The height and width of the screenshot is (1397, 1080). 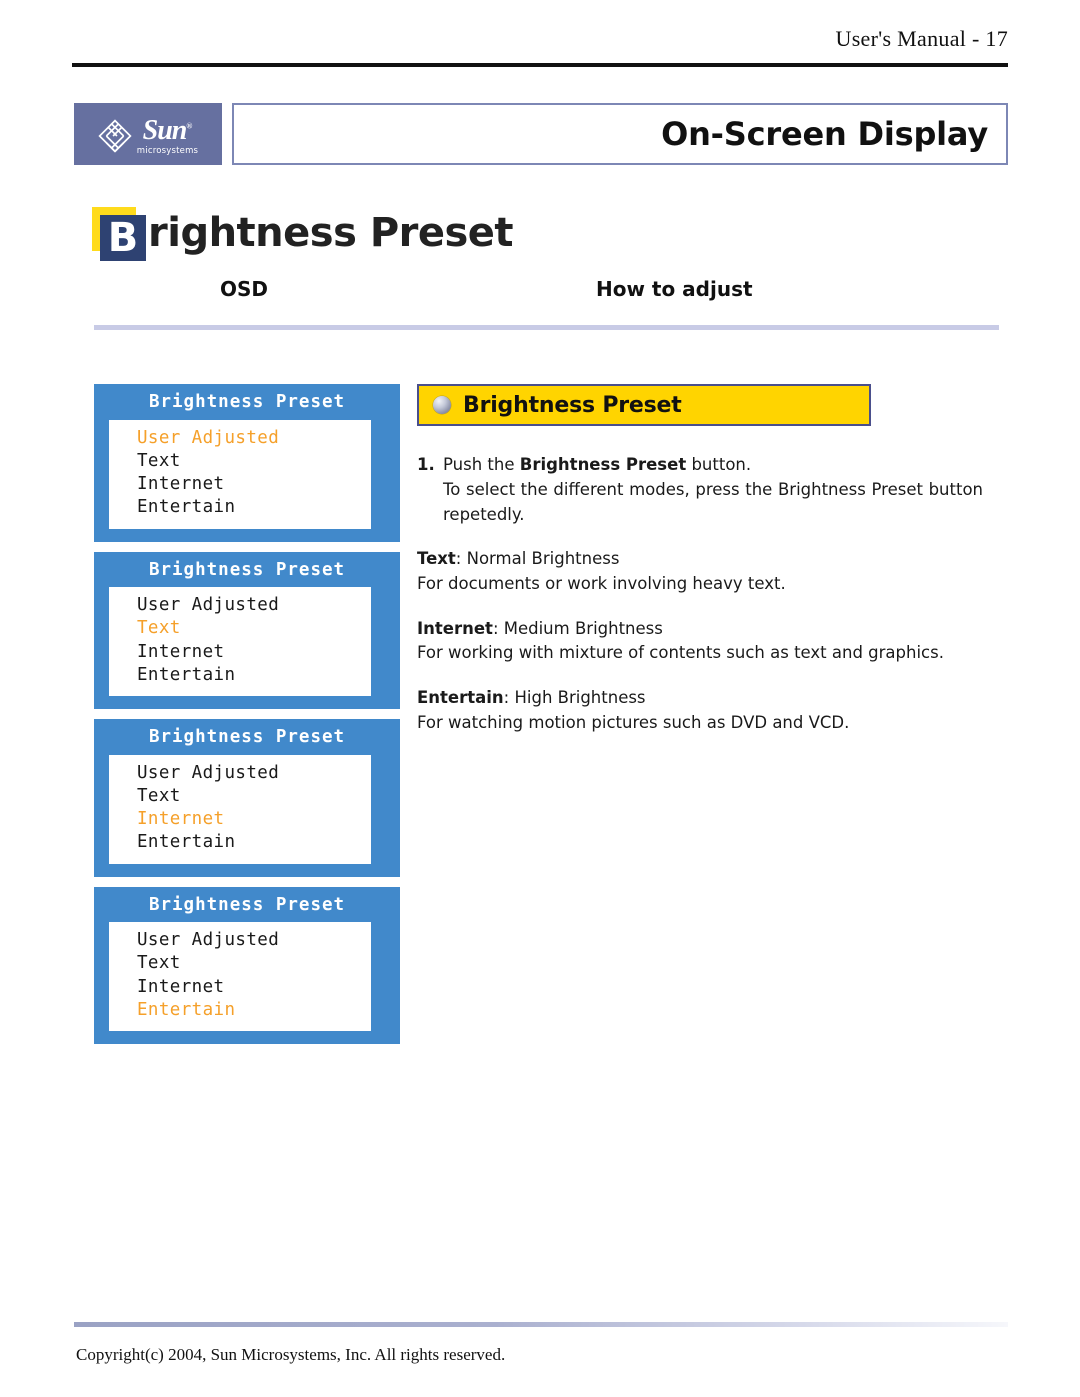 I want to click on step-line1-prefix: Push the, so click(x=481, y=464).